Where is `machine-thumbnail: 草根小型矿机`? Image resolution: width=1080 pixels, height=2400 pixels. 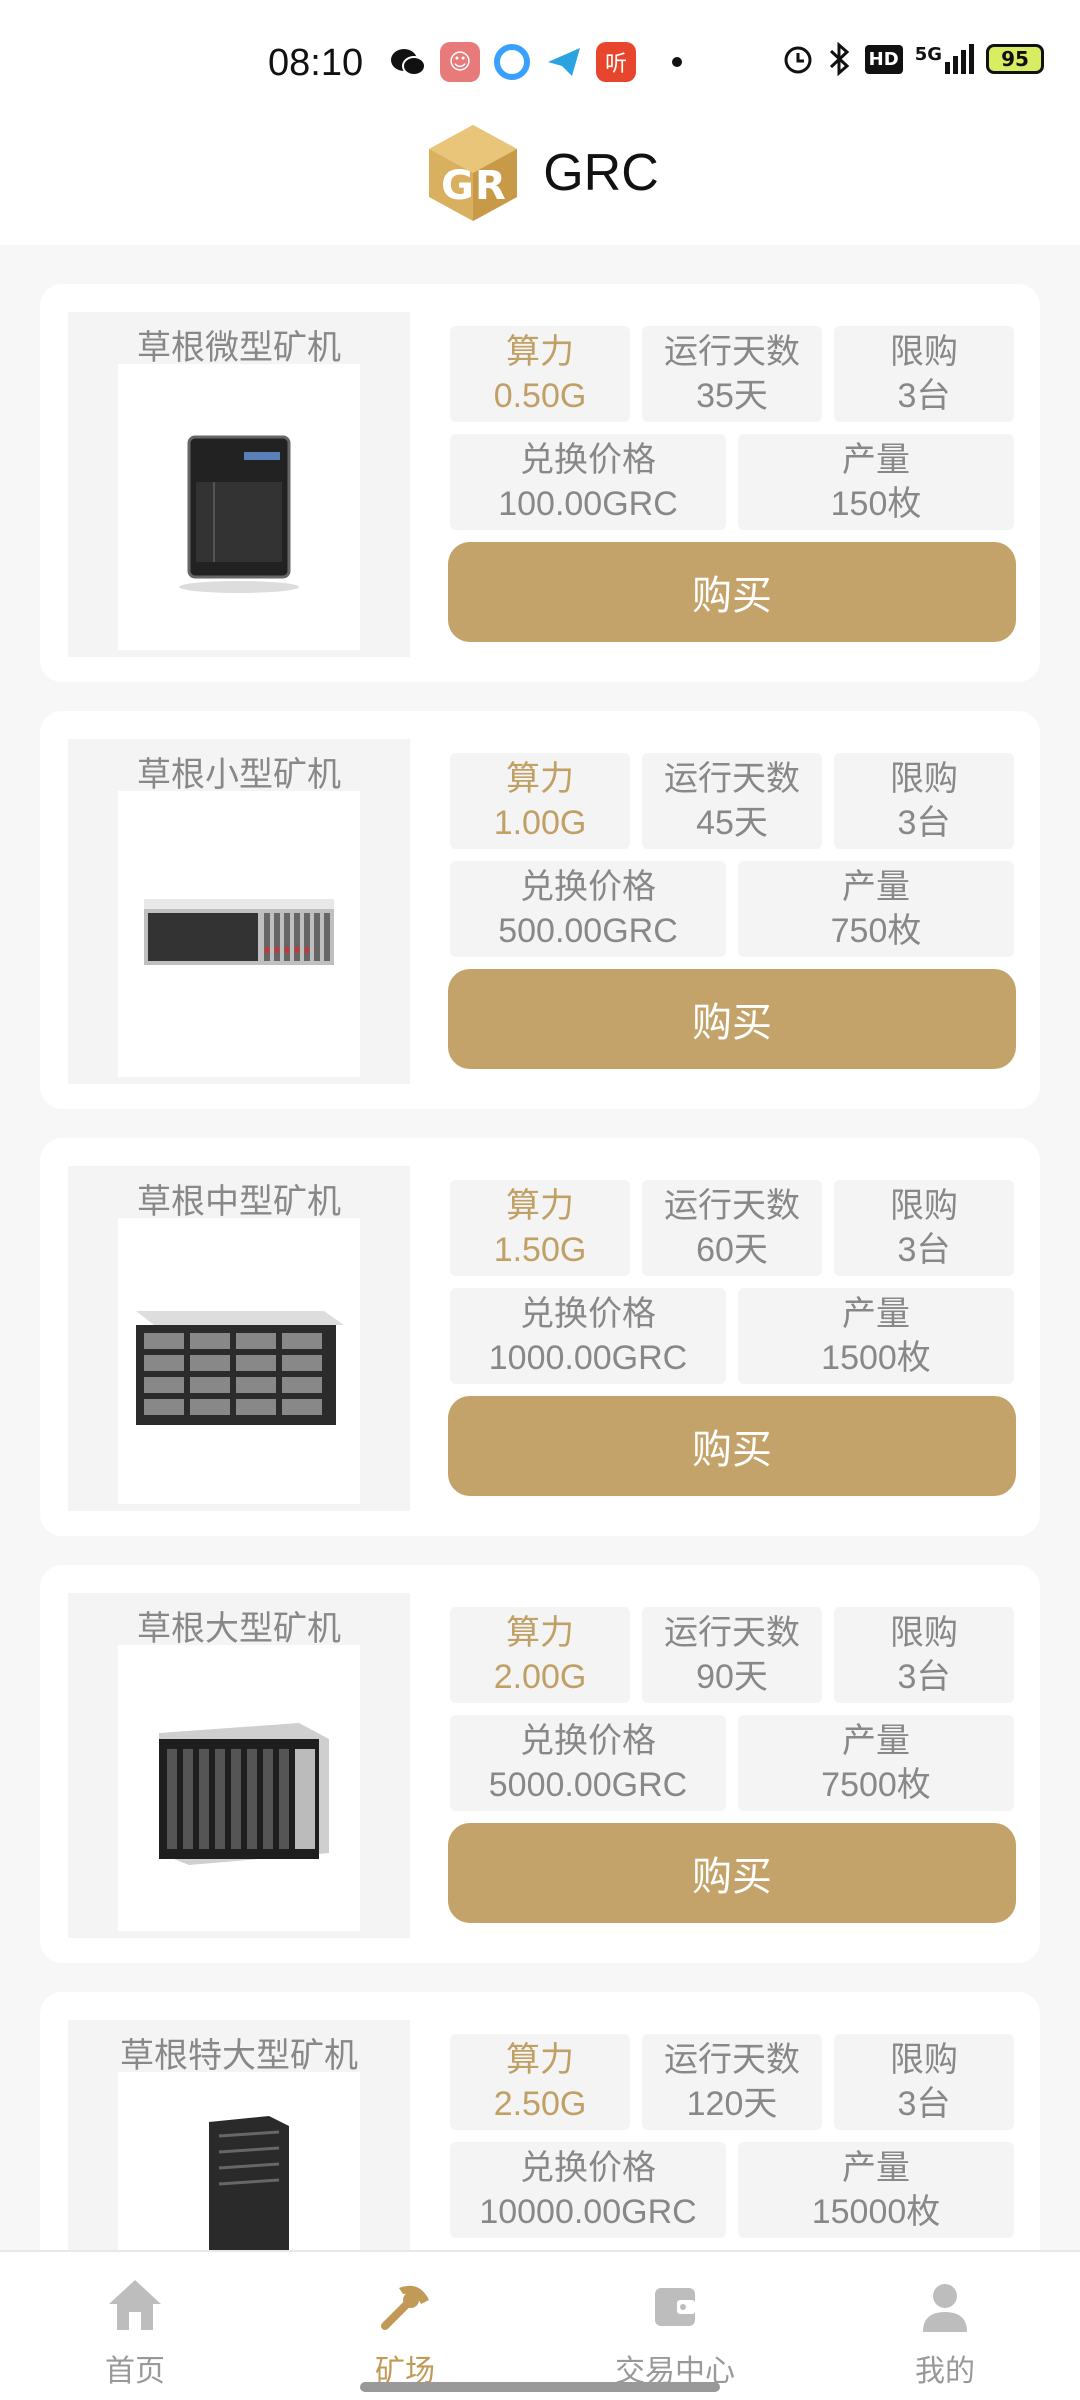
machine-thumbnail: 草根小型矿机 is located at coordinates (239, 911).